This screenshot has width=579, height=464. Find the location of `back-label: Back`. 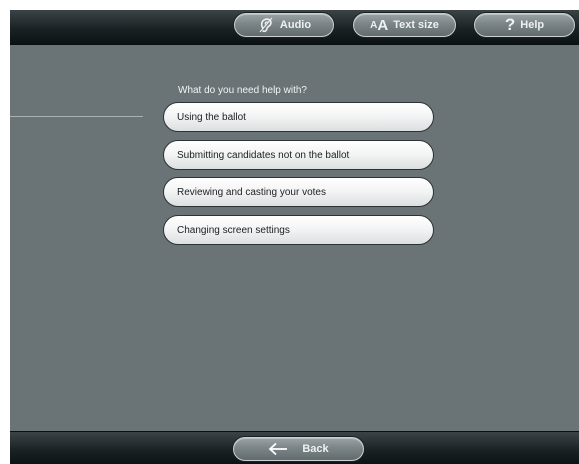

back-label: Back is located at coordinates (315, 449).